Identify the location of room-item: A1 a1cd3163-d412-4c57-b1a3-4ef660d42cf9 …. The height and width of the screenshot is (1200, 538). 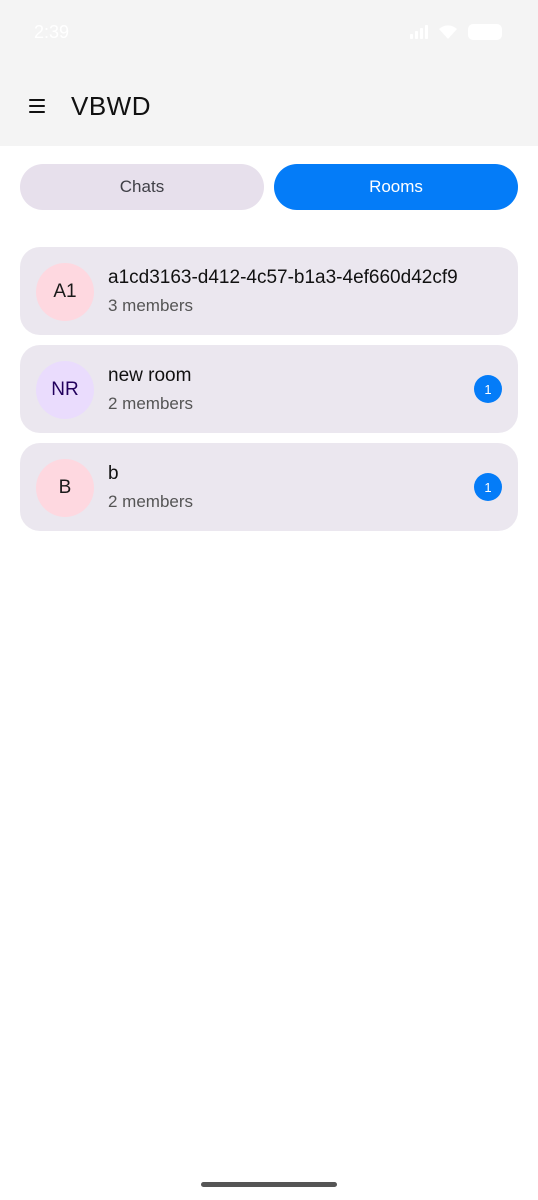
(269, 291).